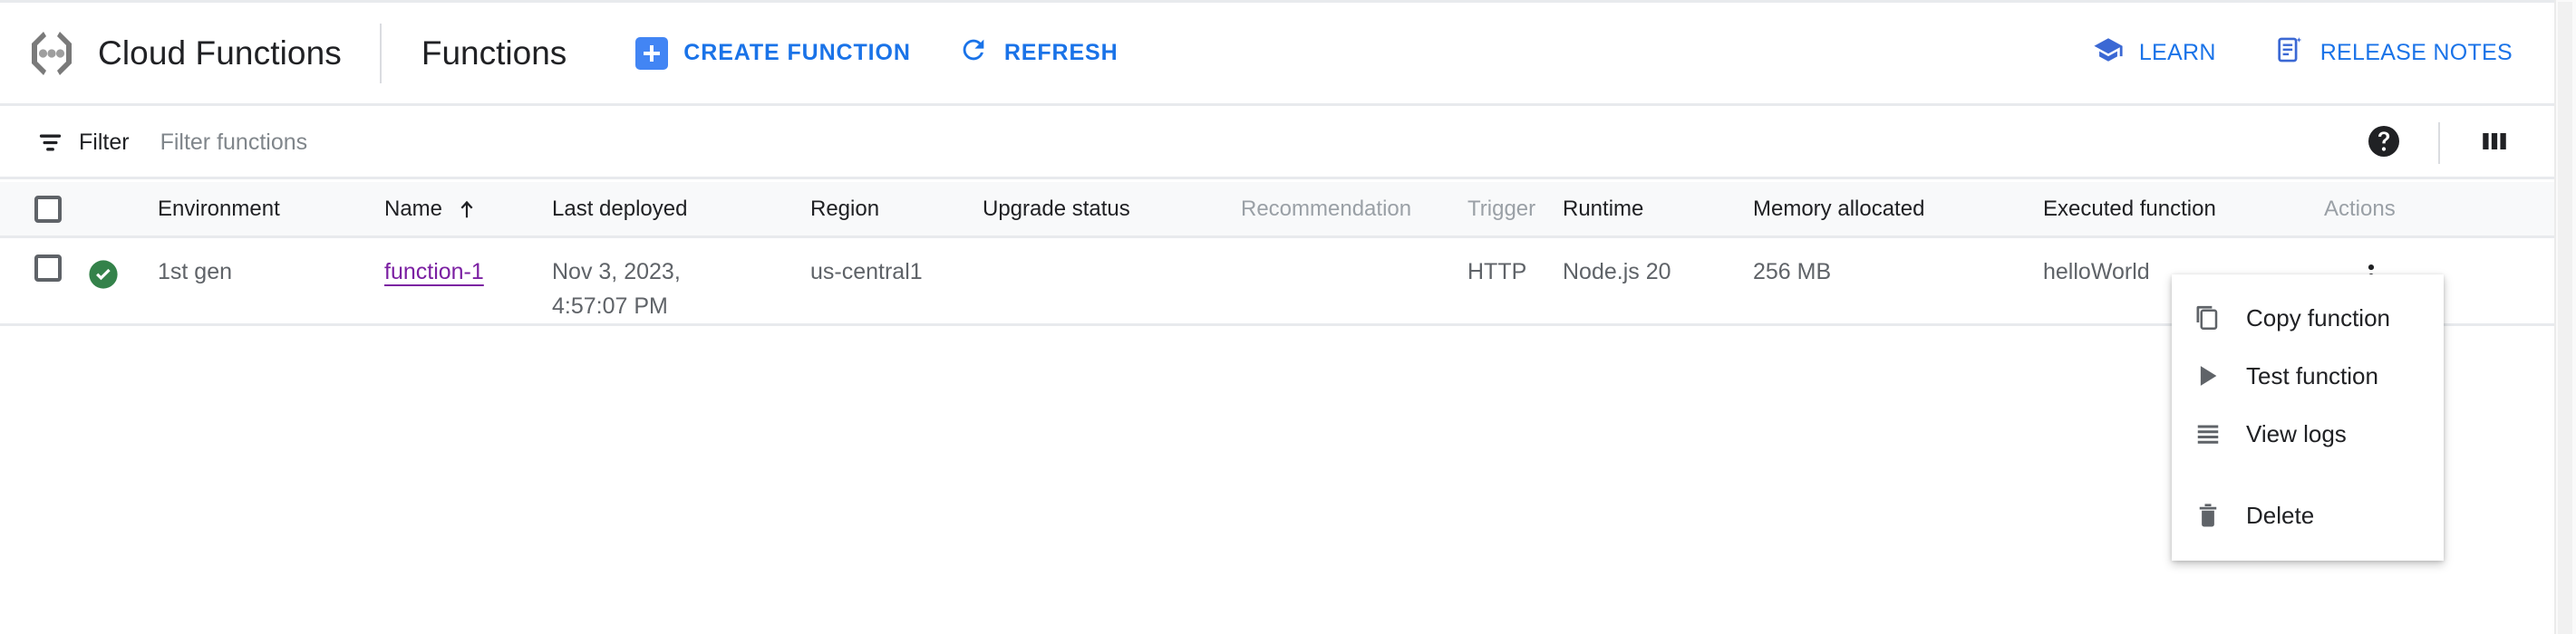  What do you see at coordinates (2318, 317) in the screenshot?
I see `menu-item-label: Copy function` at bounding box center [2318, 317].